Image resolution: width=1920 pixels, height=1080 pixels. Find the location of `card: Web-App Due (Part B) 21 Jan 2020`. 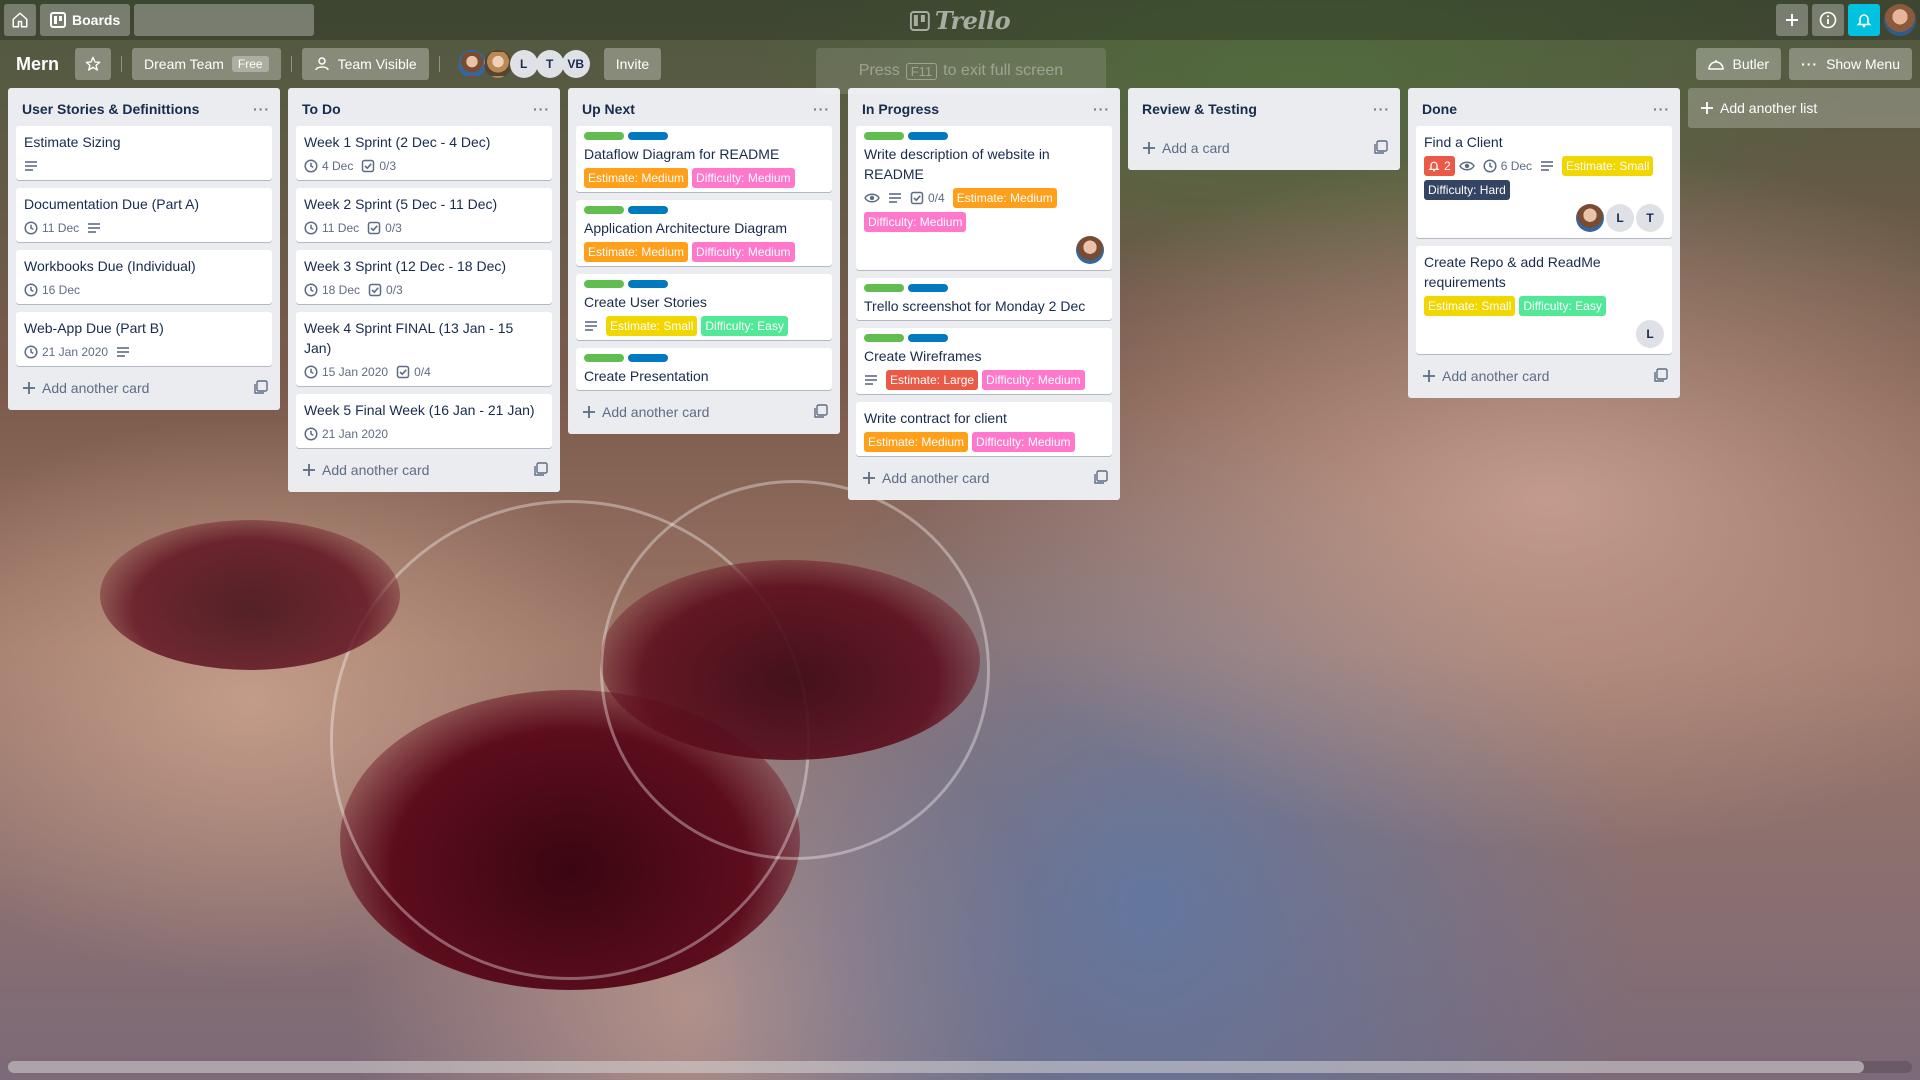

card: Web-App Due (Part B) 21 Jan 2020 is located at coordinates (144, 339).